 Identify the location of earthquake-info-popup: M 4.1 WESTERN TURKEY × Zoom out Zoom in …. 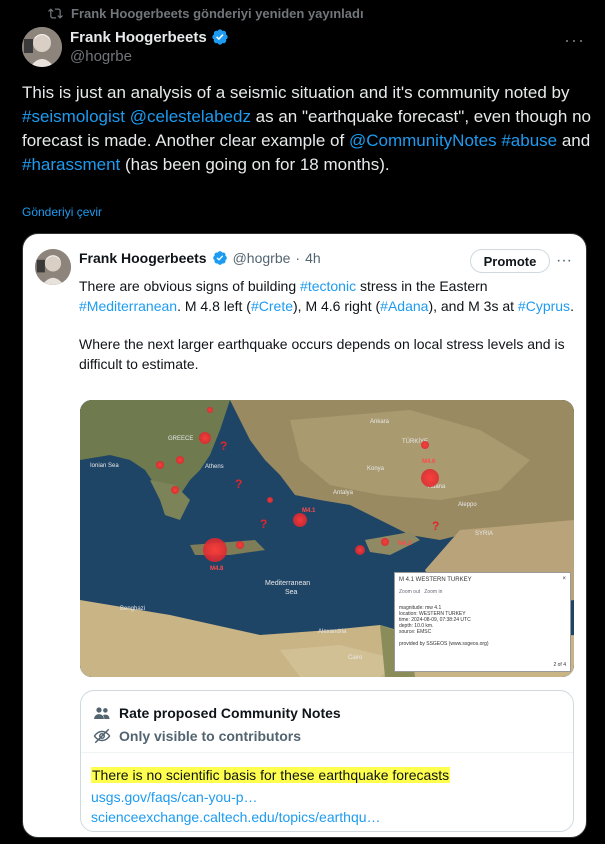
(482, 622).